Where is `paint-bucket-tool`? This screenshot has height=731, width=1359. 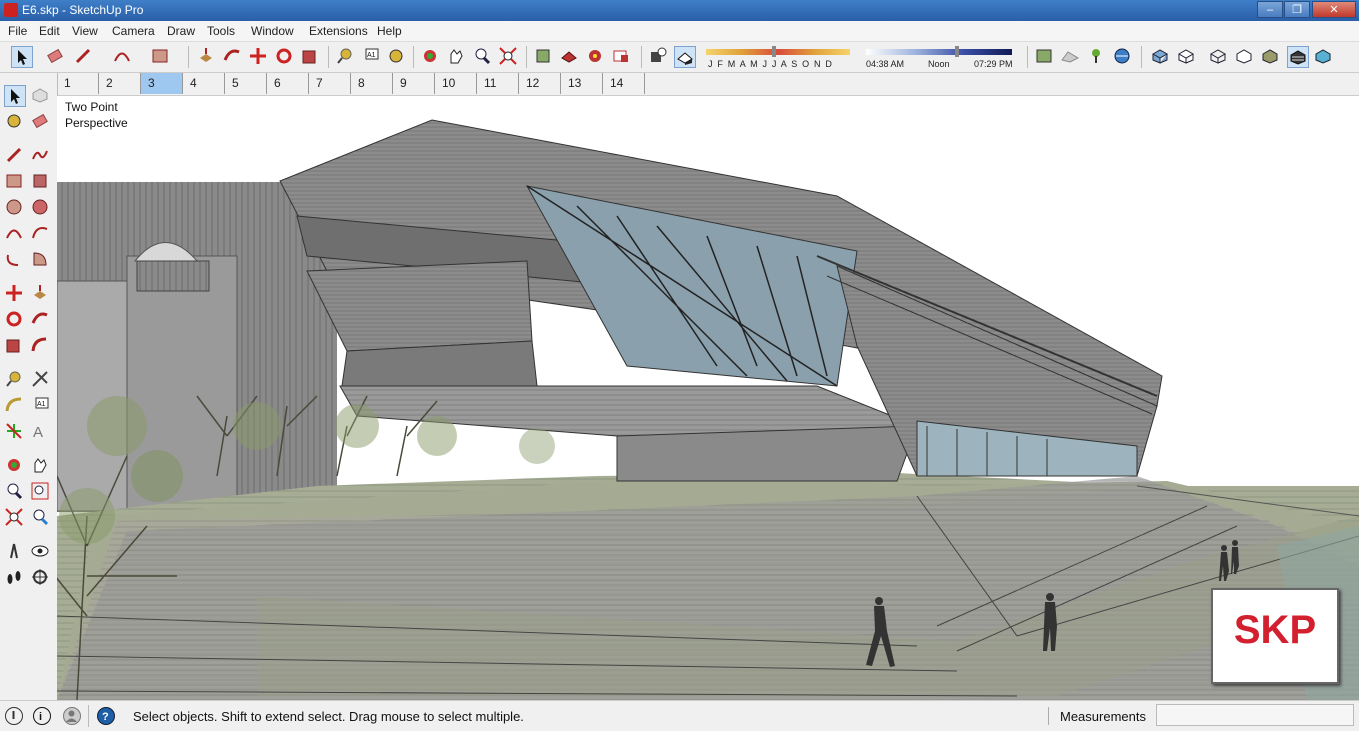 paint-bucket-tool is located at coordinates (15, 122).